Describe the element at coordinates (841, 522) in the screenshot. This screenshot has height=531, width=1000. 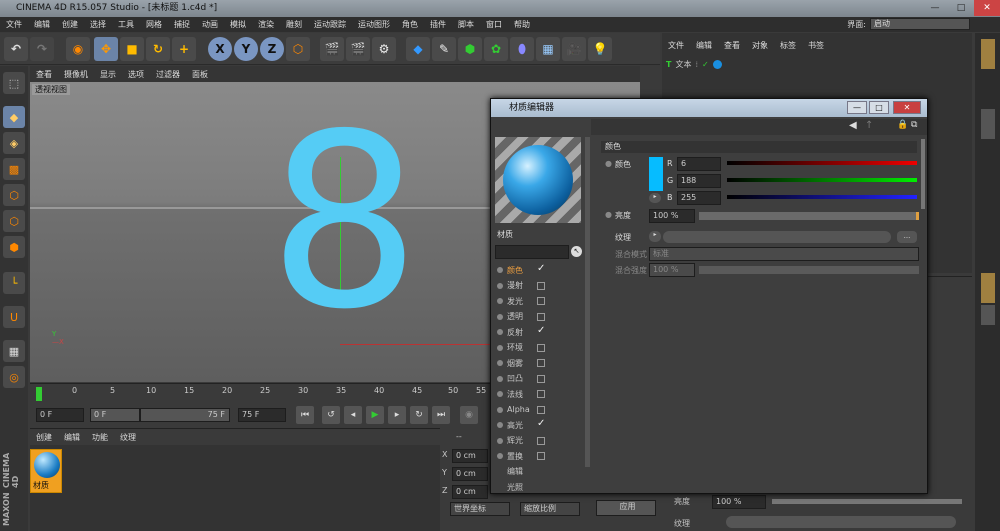
I see `attr-texture-slot` at that location.